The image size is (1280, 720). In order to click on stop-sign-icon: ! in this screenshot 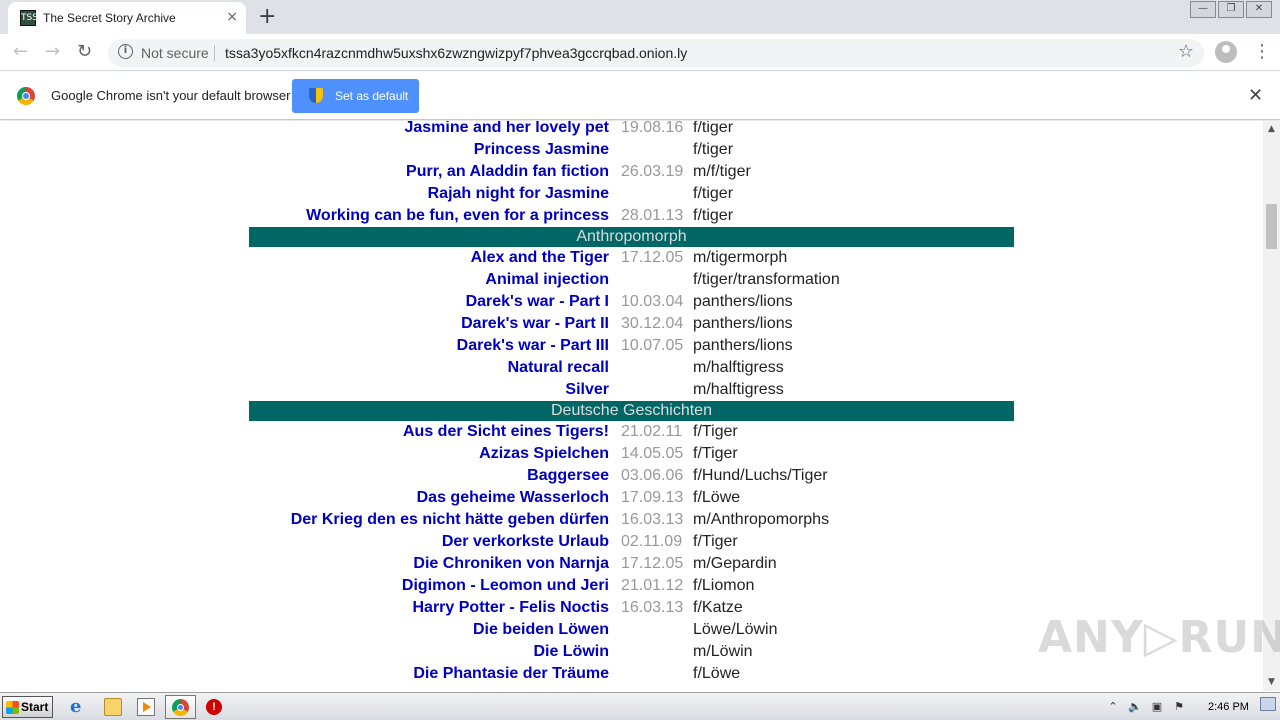, I will do `click(214, 707)`.